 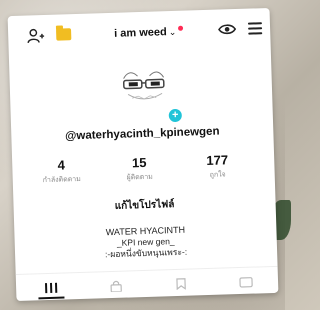 I want to click on username: i am weed, so click(x=140, y=33).